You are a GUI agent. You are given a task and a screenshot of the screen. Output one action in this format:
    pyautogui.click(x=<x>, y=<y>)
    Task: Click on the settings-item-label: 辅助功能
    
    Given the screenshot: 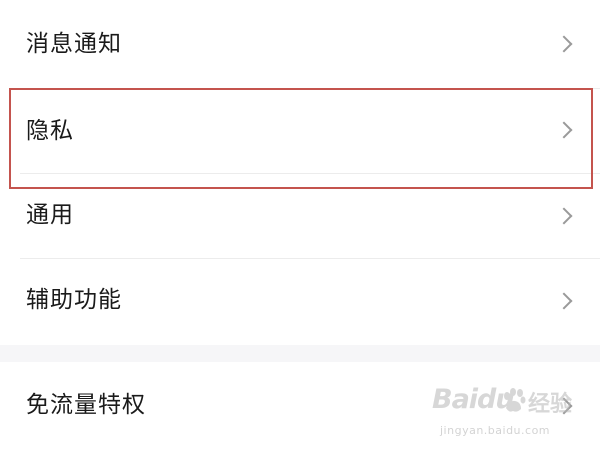 What is the action you would take?
    pyautogui.click(x=74, y=300)
    